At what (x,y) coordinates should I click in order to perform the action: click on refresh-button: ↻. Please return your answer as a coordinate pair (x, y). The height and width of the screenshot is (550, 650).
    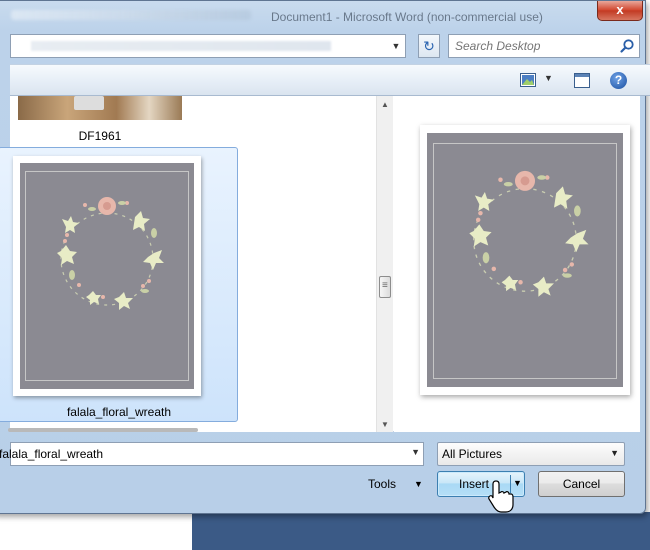
    Looking at the image, I should click on (429, 46).